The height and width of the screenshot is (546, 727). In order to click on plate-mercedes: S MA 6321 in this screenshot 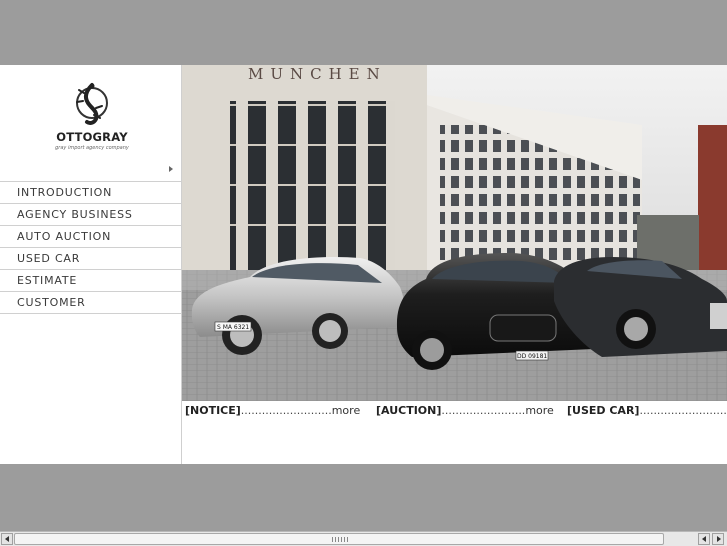, I will do `click(233, 327)`.